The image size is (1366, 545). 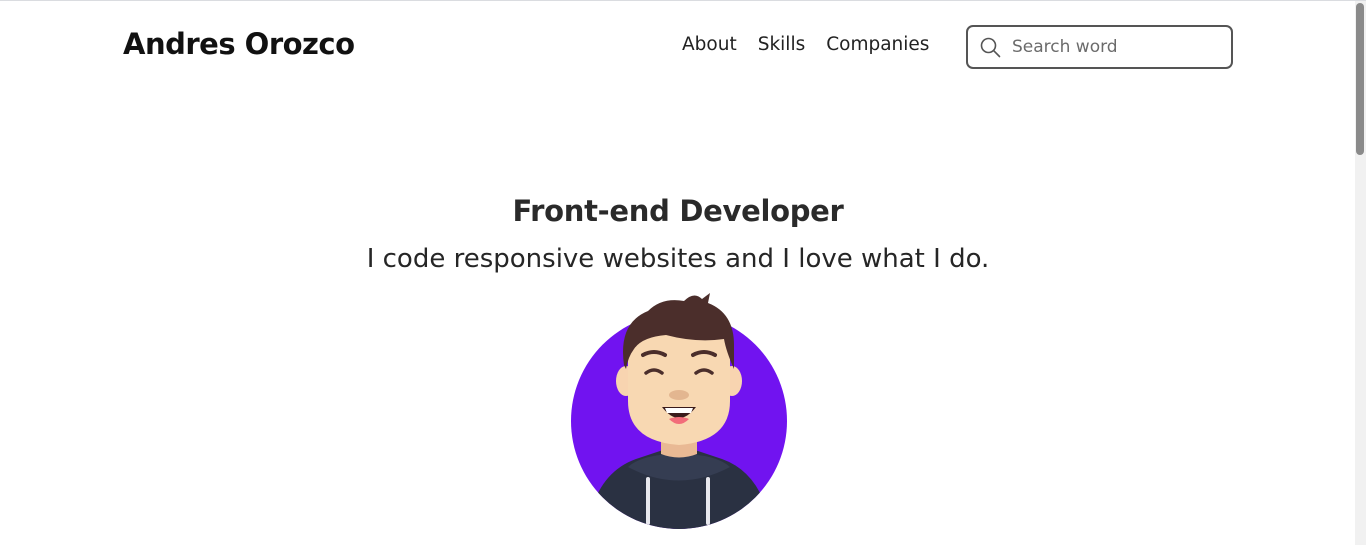 What do you see at coordinates (679, 411) in the screenshot?
I see `developer-avatar` at bounding box center [679, 411].